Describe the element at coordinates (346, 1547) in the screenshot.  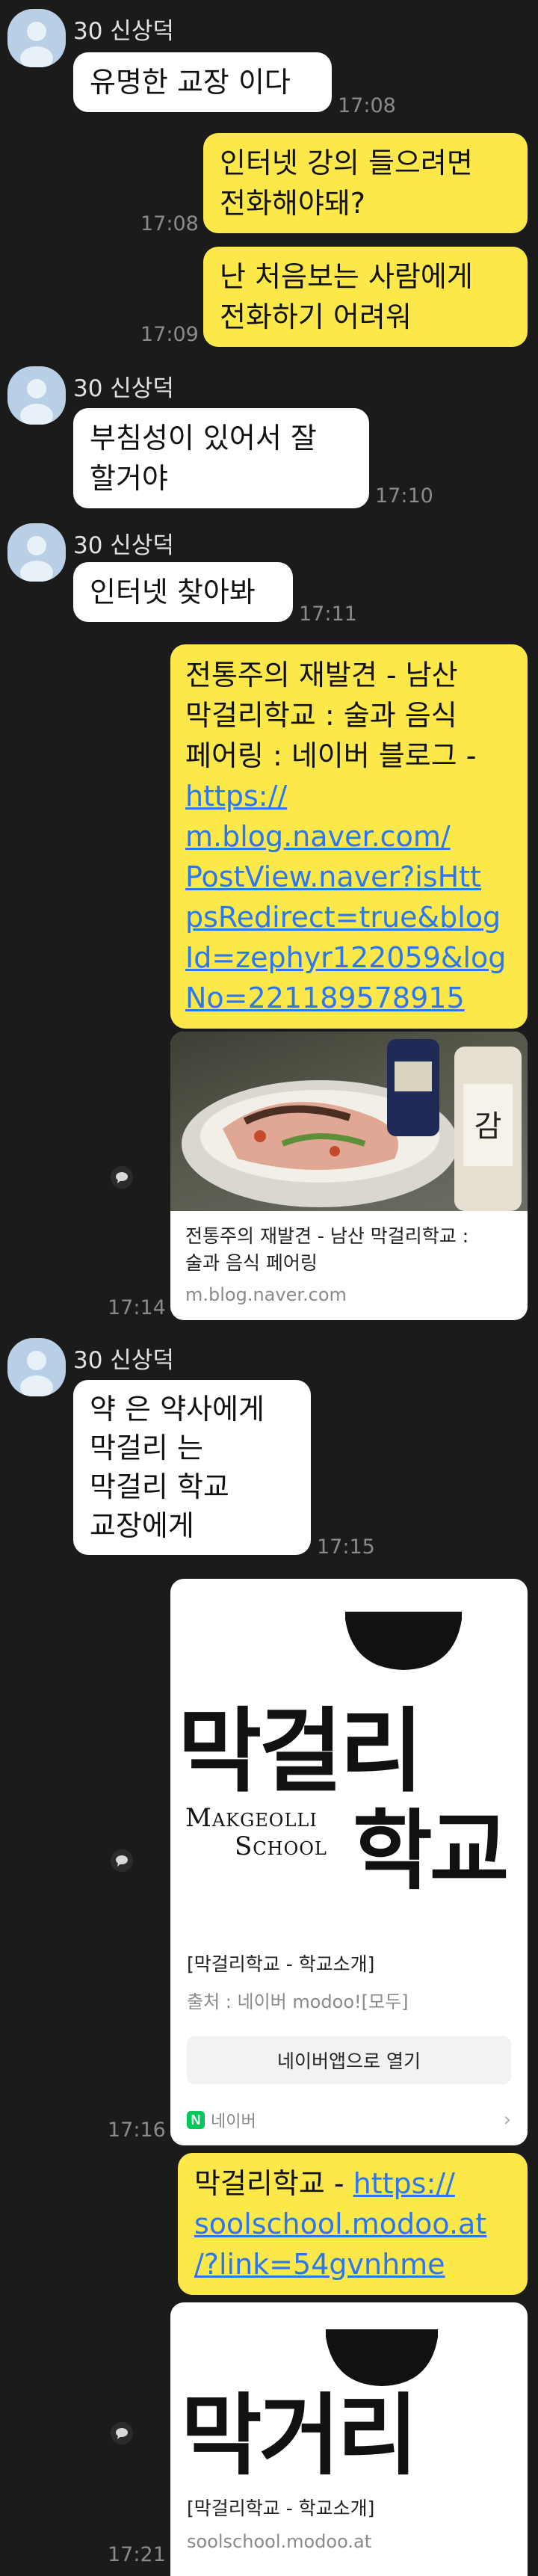
I see `timestamp: 17:15` at that location.